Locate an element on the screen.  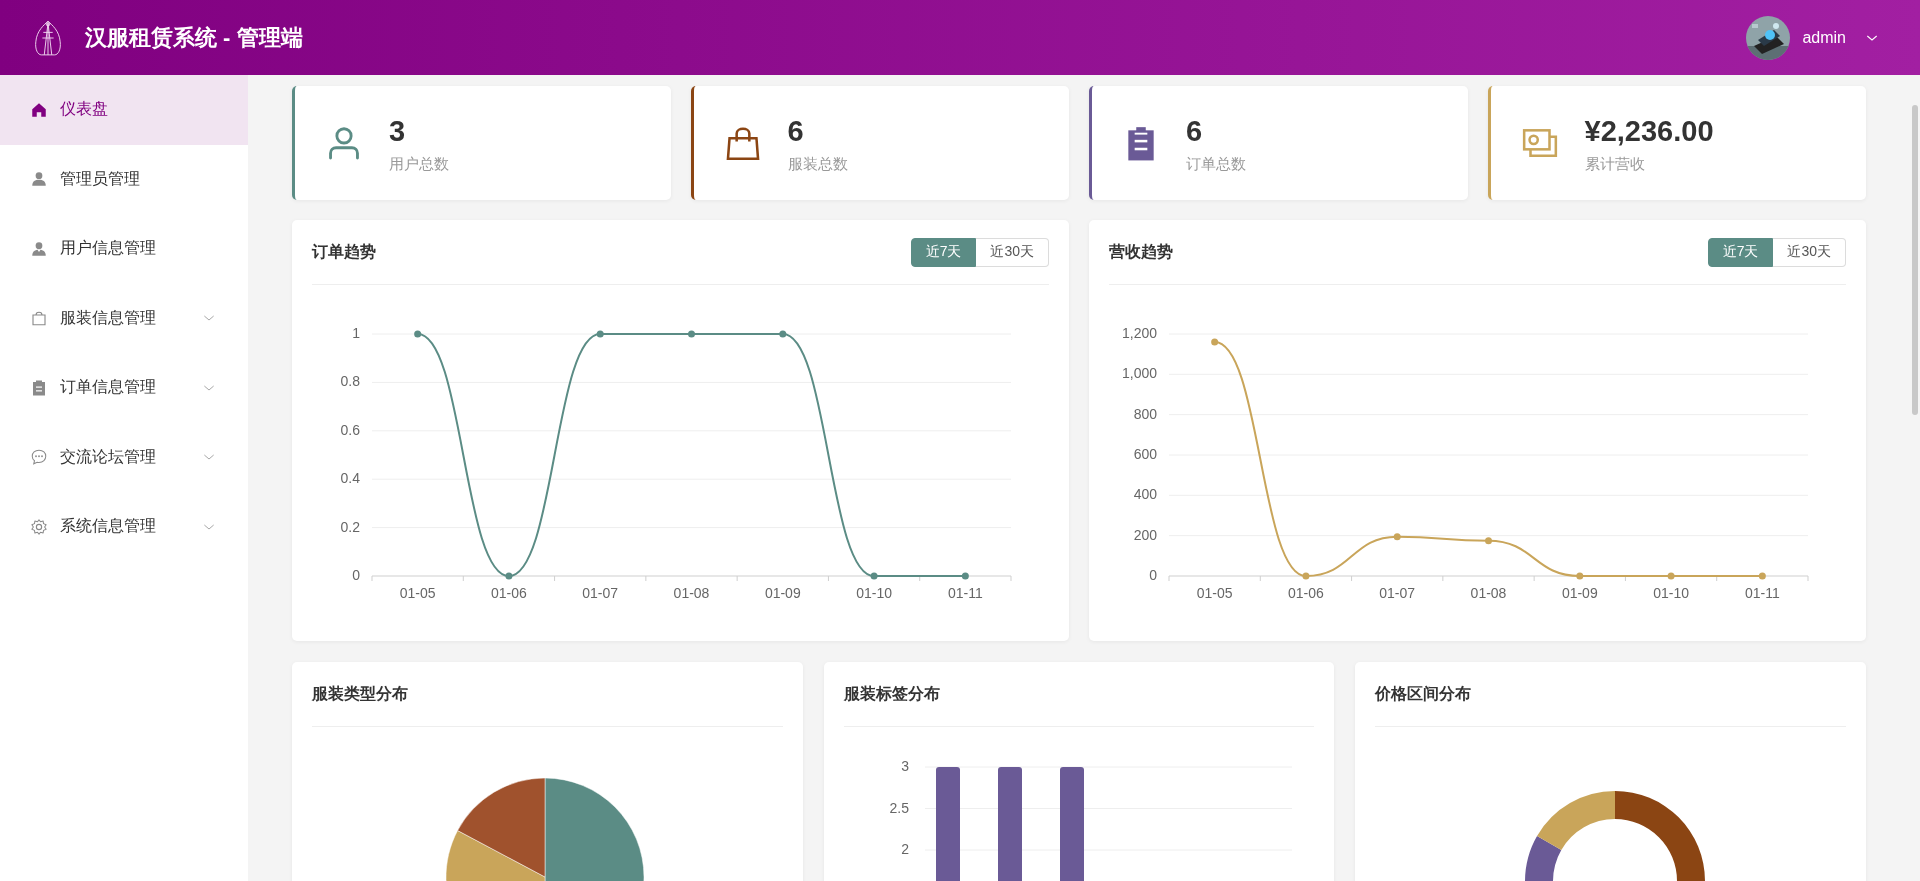
sidebar-item: 用户信息管理 is located at coordinates (124, 249).